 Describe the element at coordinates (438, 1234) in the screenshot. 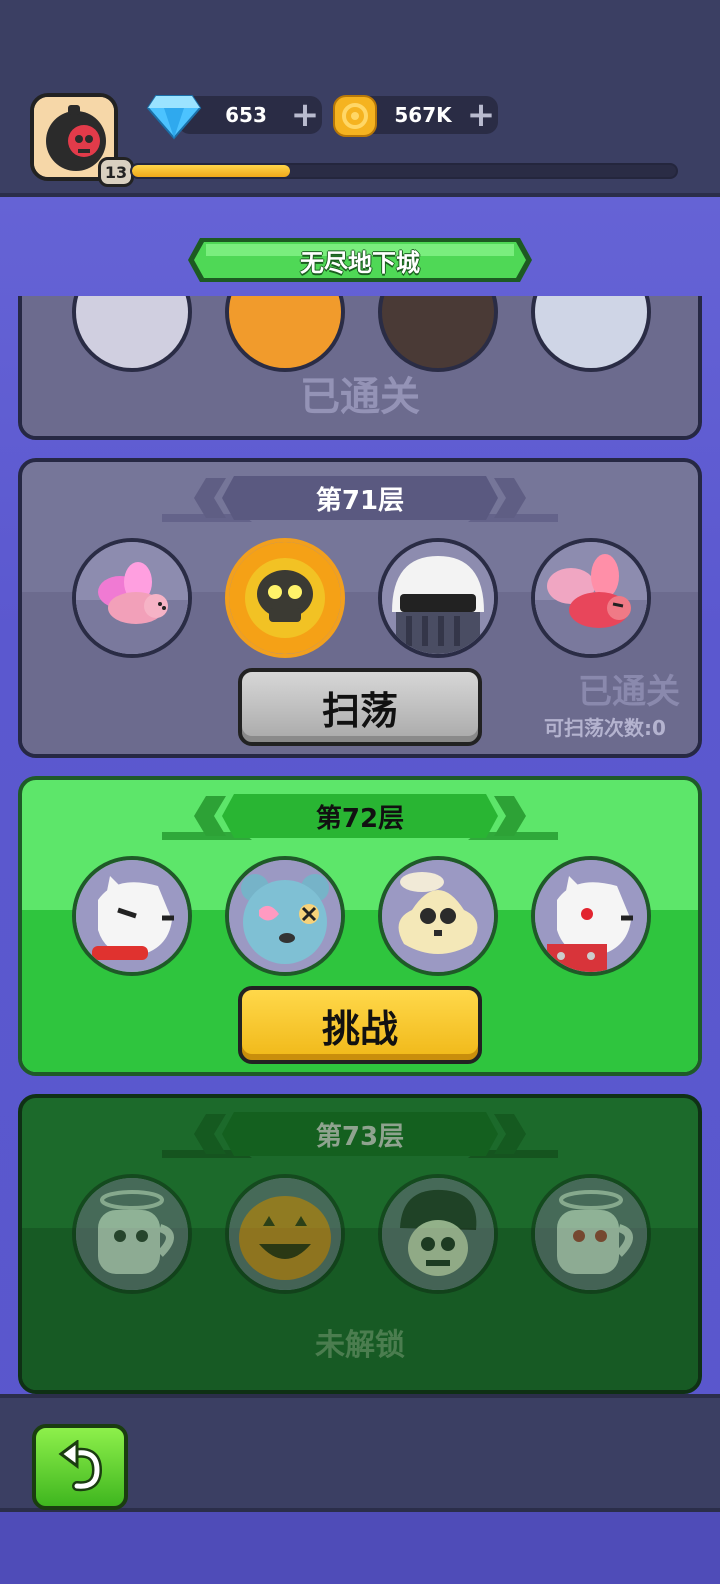

I see `skull-hair-enemy-icon` at that location.